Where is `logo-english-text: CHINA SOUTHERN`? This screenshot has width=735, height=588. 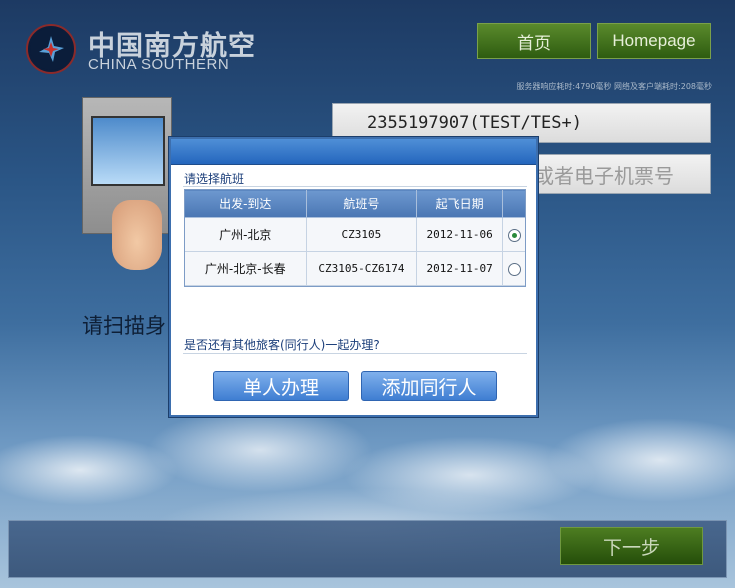 logo-english-text: CHINA SOUTHERN is located at coordinates (159, 64).